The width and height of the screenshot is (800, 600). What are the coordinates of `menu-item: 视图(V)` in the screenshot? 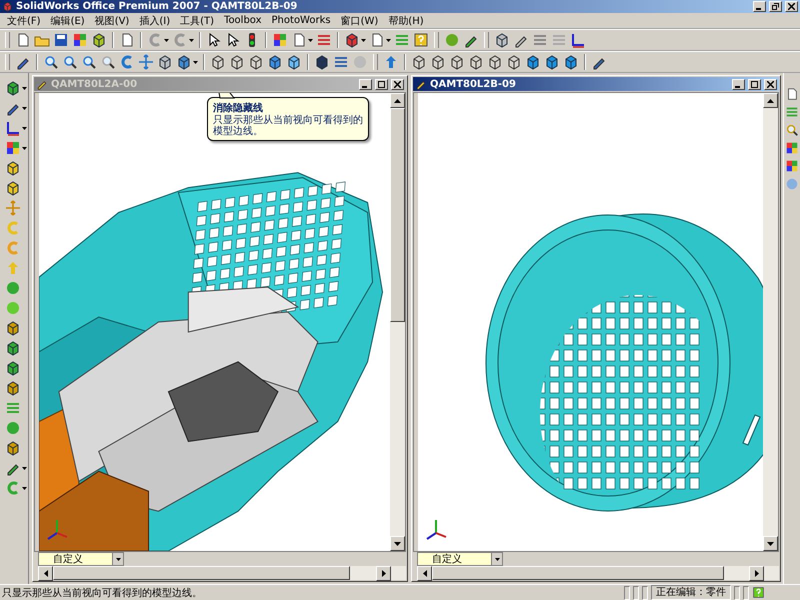 It's located at (112, 21).